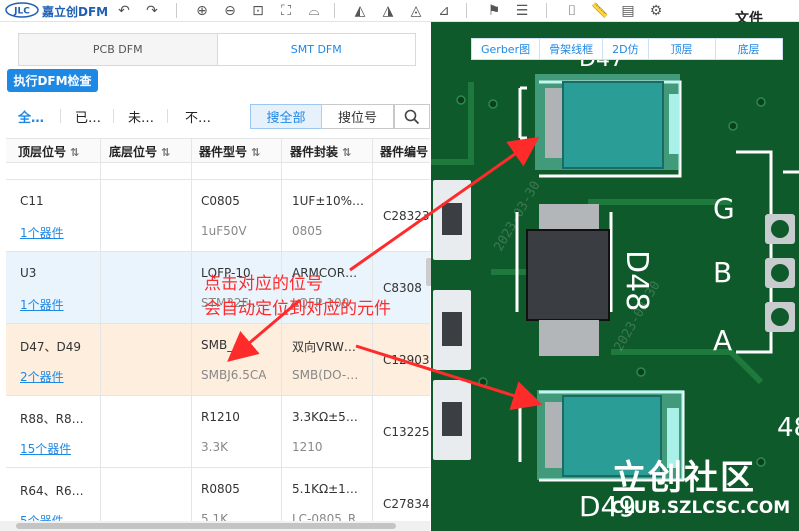 The image size is (799, 531). Describe the element at coordinates (656, 11) in the screenshot. I see `settings-gear-icon: ⚙` at that location.